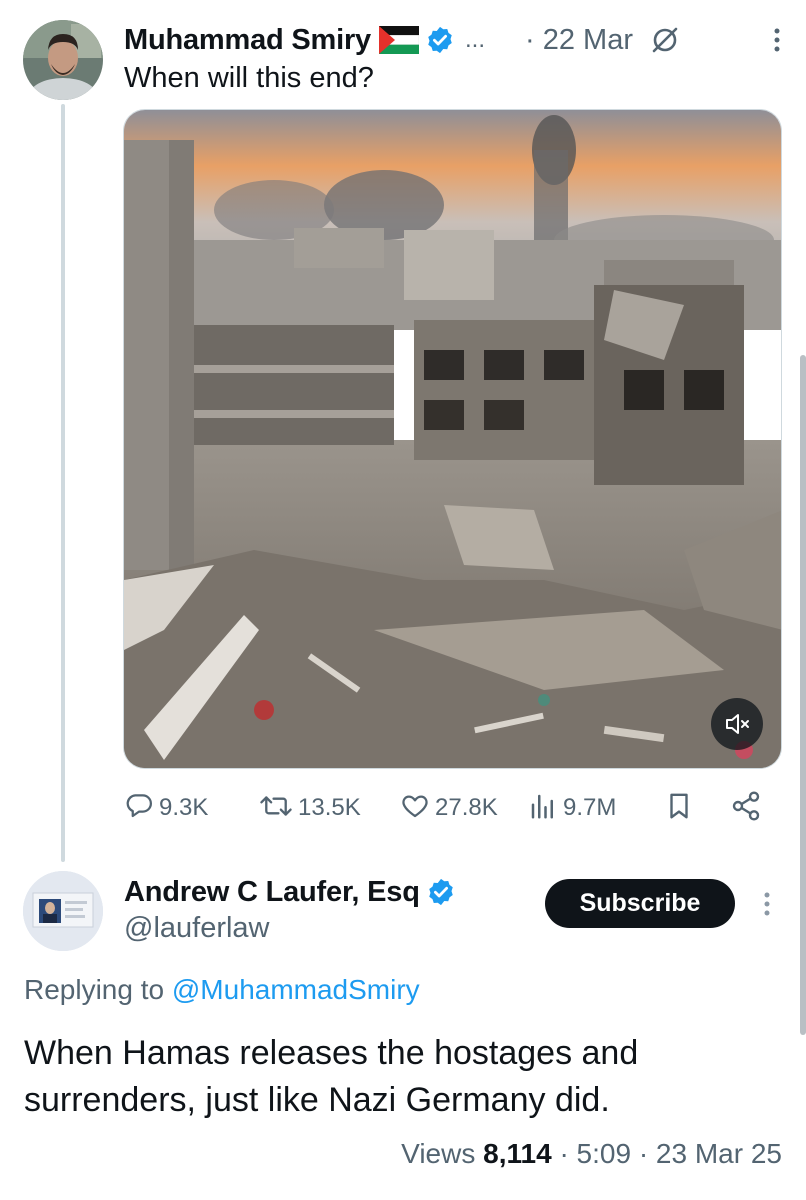 Image resolution: width=806 pixels, height=1200 pixels. What do you see at coordinates (272, 892) in the screenshot?
I see `author-name: Andrew C Laufer, Esq` at bounding box center [272, 892].